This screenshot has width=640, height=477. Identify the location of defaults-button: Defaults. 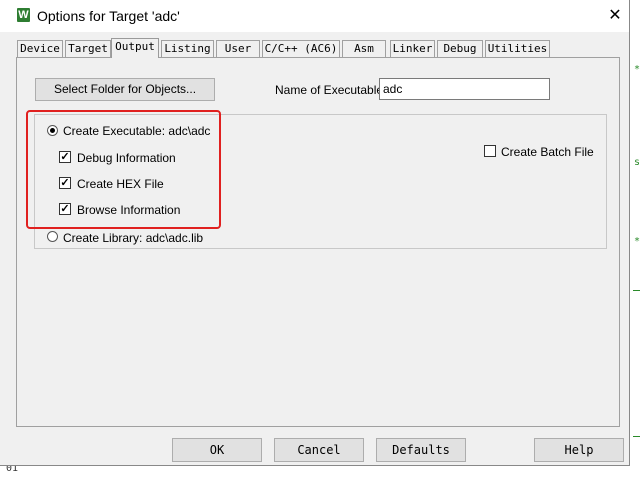
(421, 450).